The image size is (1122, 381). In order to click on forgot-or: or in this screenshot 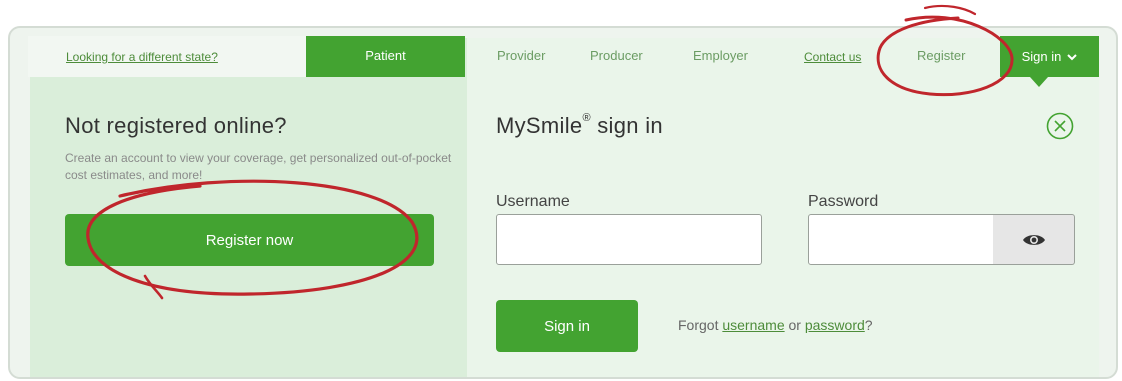, I will do `click(794, 325)`.